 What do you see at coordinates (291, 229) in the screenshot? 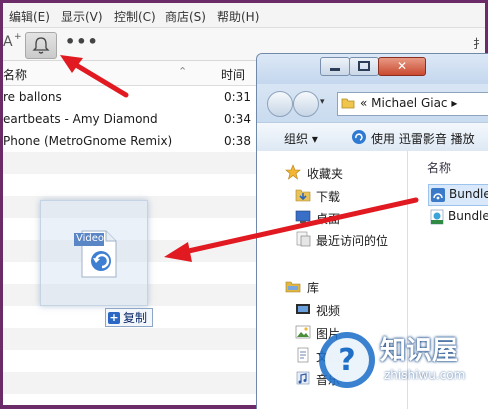
I see `arrow-to-song-list-icon` at bounding box center [291, 229].